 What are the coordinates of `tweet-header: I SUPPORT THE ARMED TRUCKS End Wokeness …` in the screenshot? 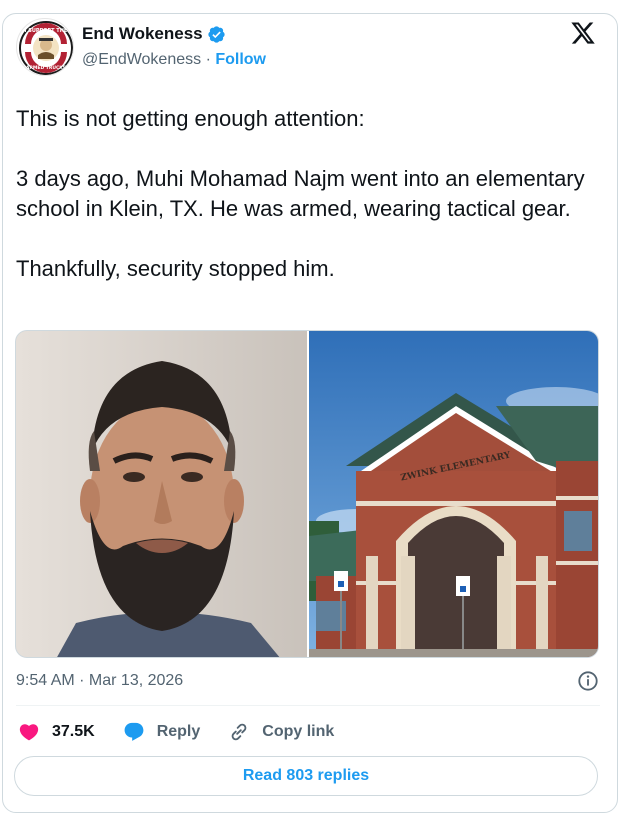 It's located at (308, 48).